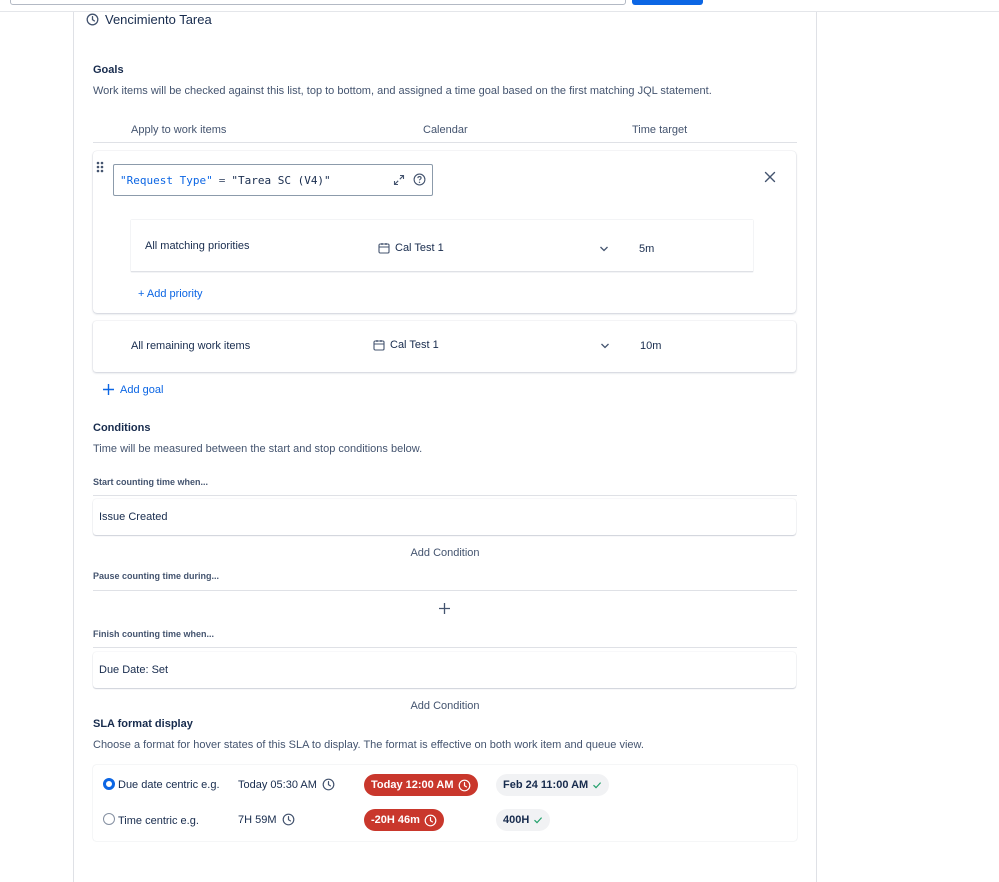 The image size is (999, 882). What do you see at coordinates (170, 294) in the screenshot?
I see `add-priority-link: + Add priority` at bounding box center [170, 294].